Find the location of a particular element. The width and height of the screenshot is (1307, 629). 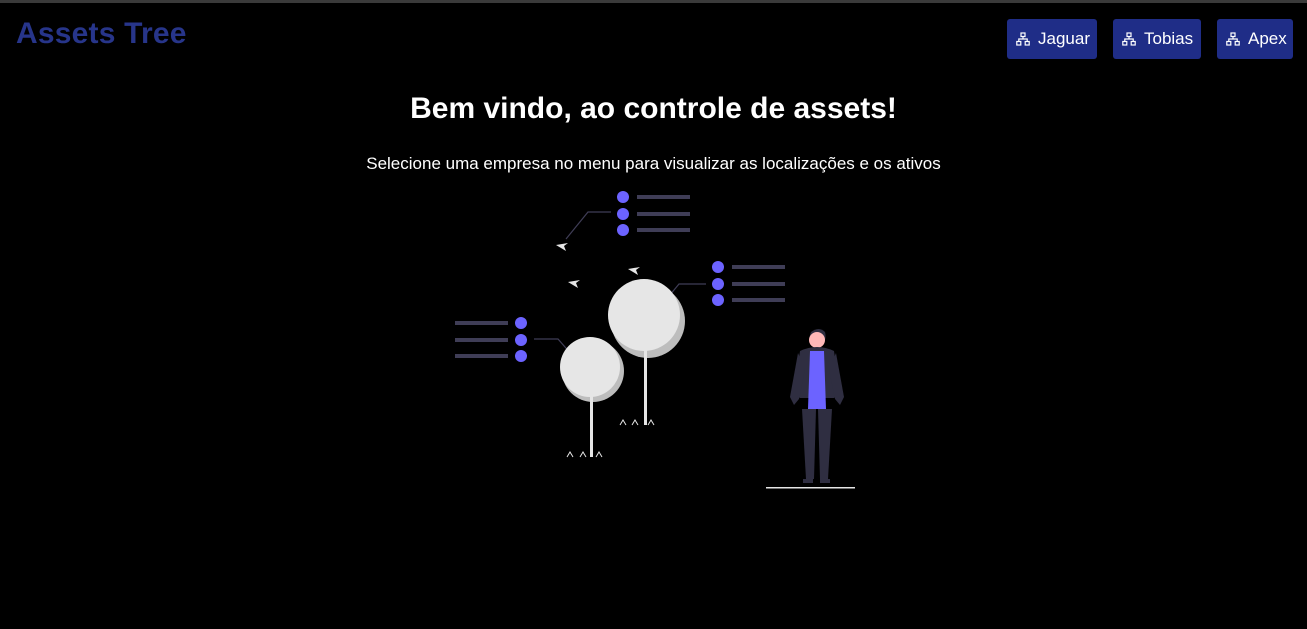

company-button-label: Apex is located at coordinates (1267, 38).